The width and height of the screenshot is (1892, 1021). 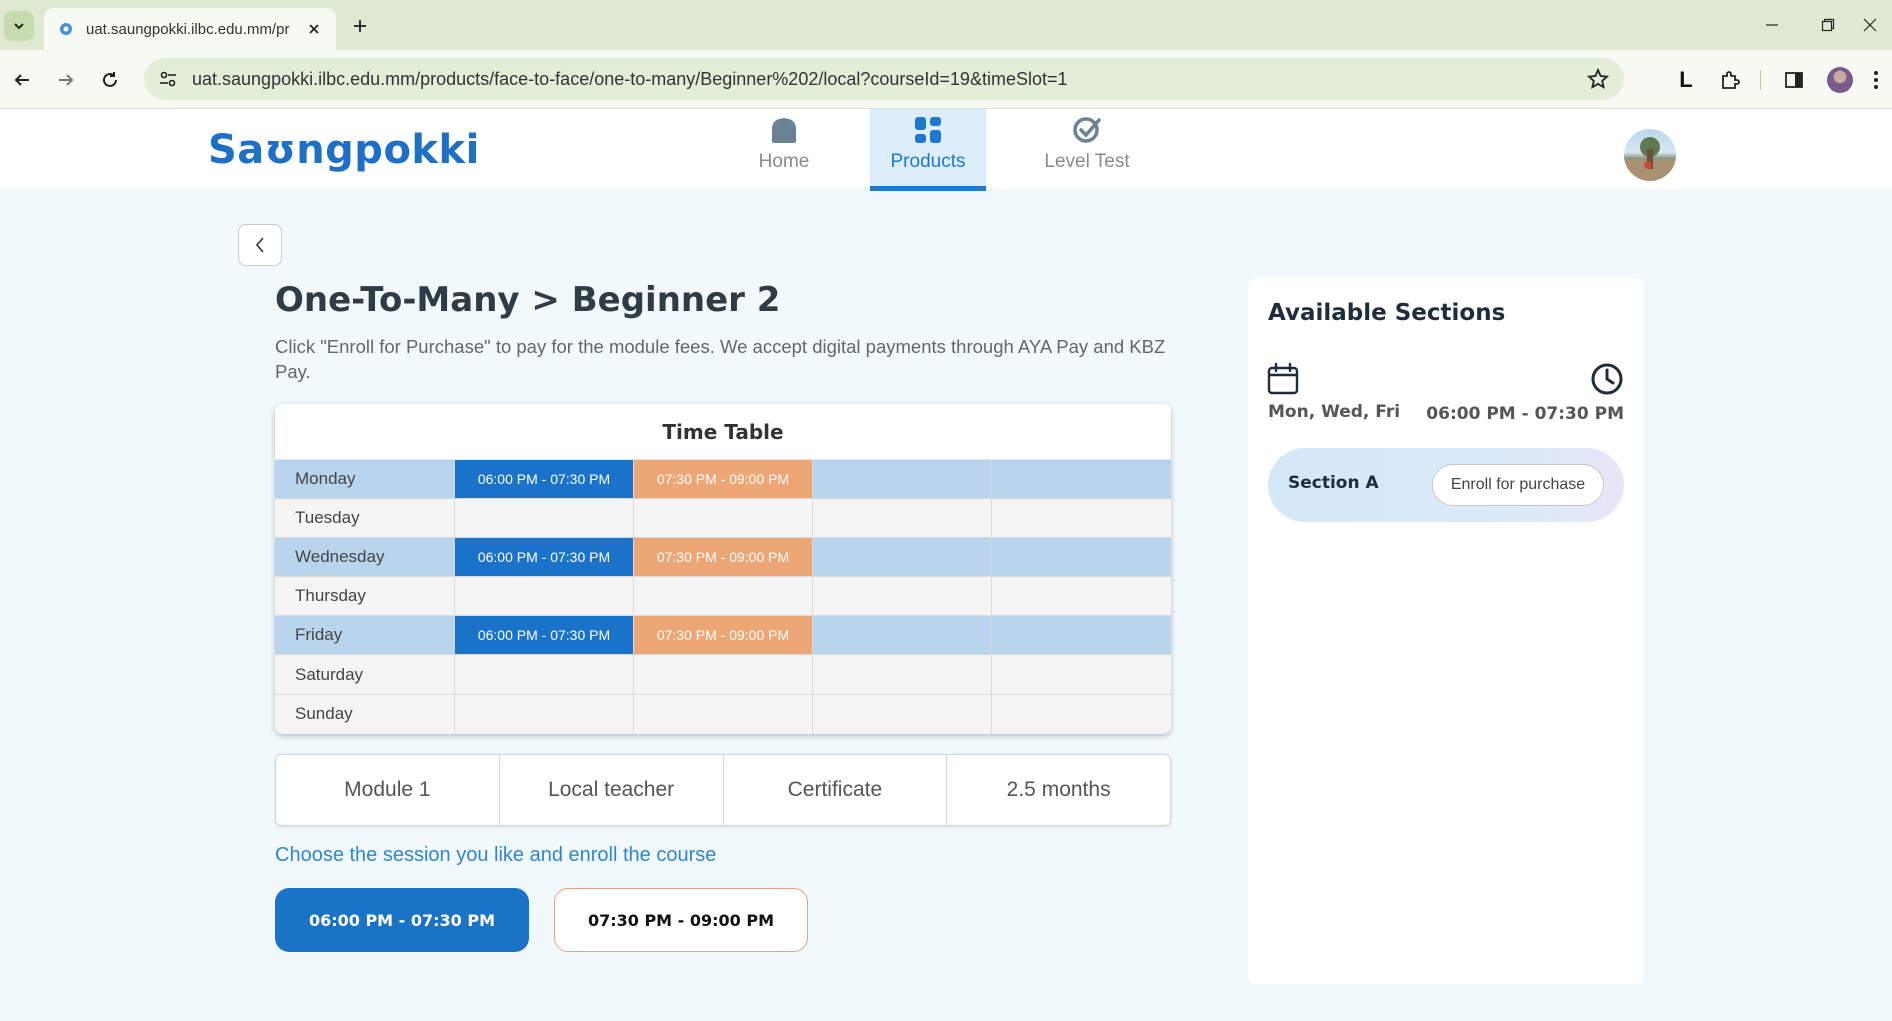 I want to click on browser-tab: uat.saungpokki.ilbc.edu.mm/pr, so click(x=190, y=29).